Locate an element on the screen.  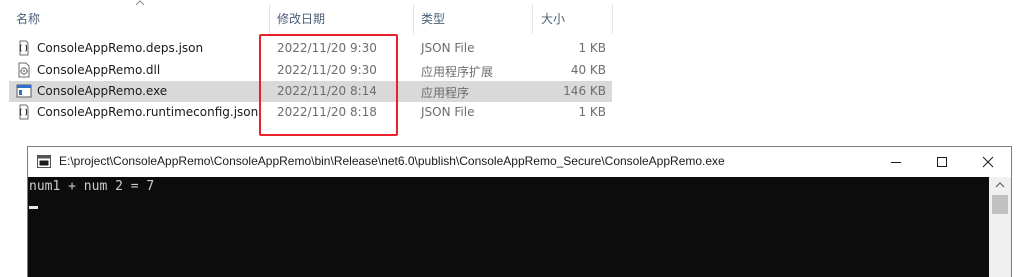
column-header-type: 类型 is located at coordinates (433, 18).